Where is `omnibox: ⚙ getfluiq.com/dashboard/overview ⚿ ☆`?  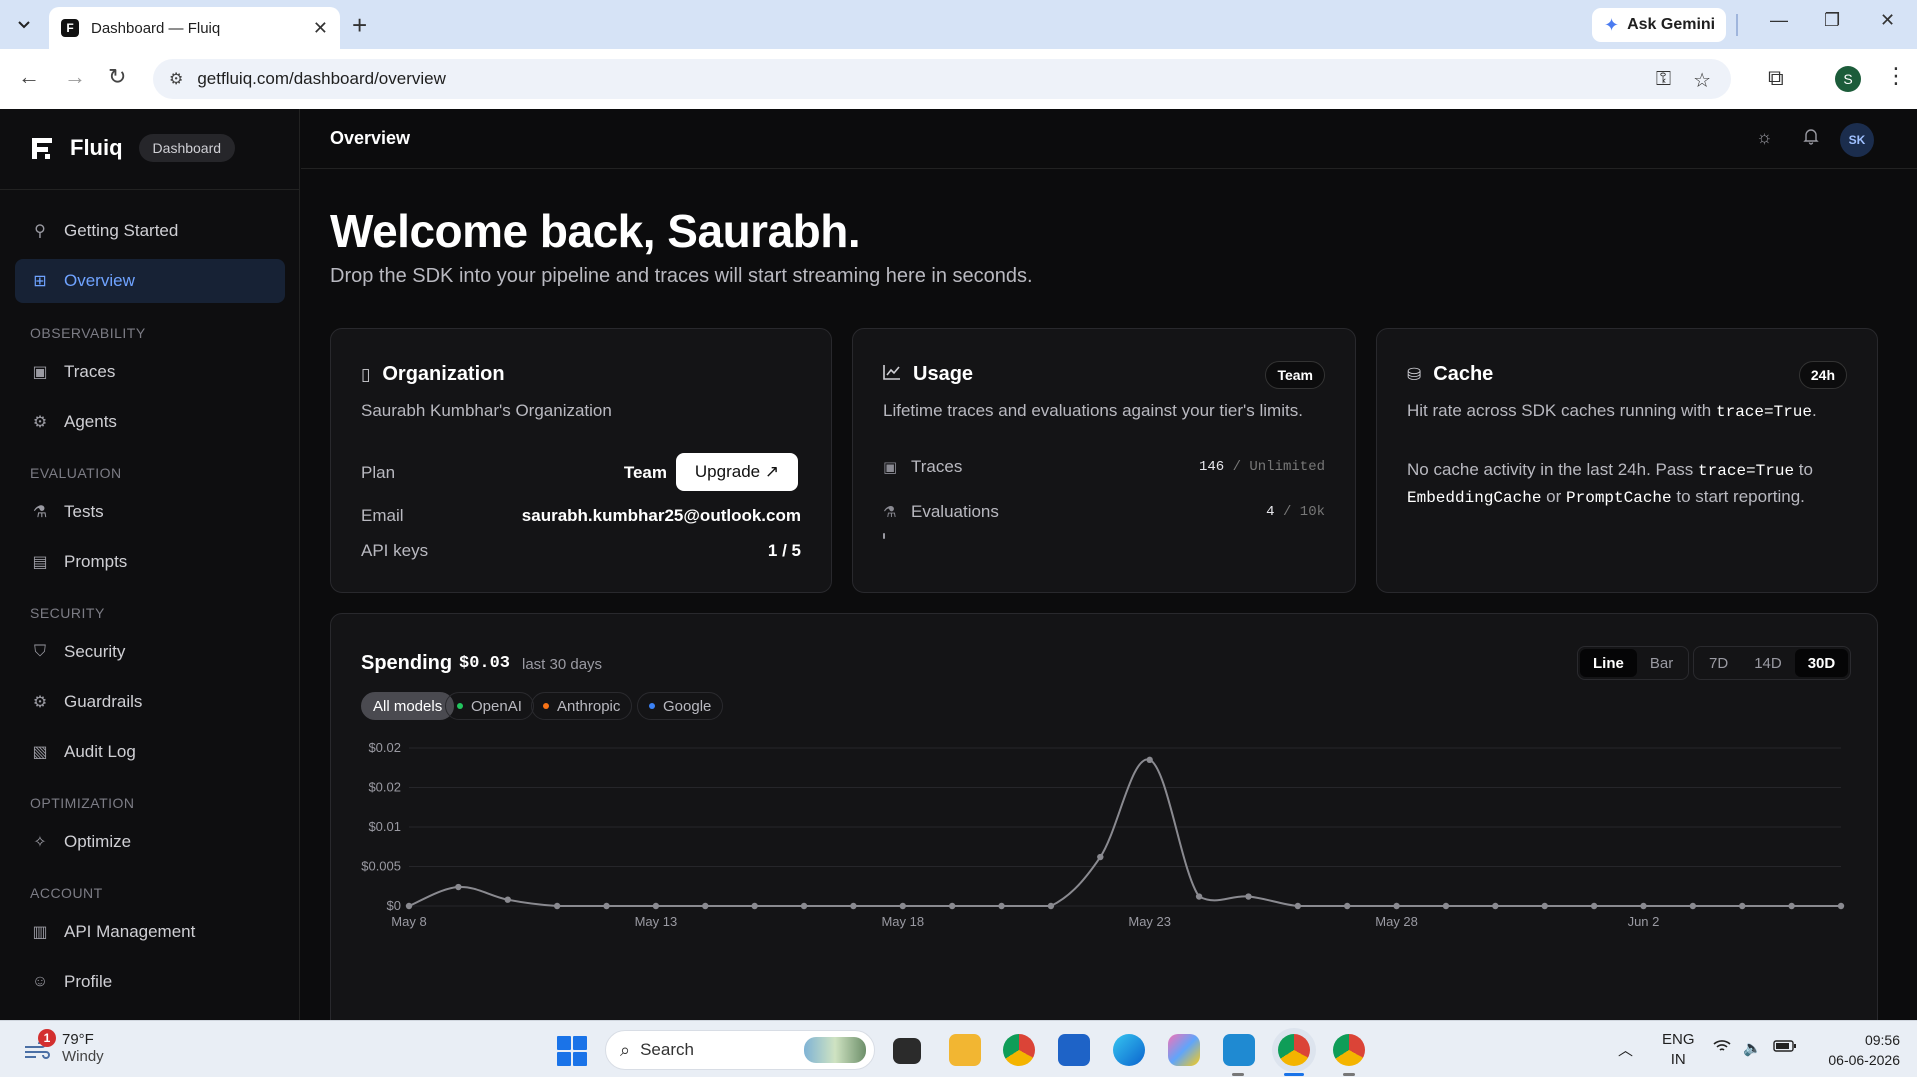
omnibox: ⚙ getfluiq.com/dashboard/overview ⚿ ☆ is located at coordinates (942, 79).